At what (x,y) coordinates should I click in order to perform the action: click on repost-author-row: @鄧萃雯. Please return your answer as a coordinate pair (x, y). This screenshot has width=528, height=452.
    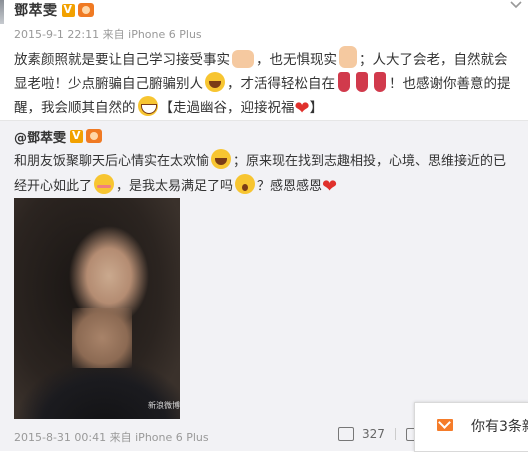
    Looking at the image, I should click on (58, 136).